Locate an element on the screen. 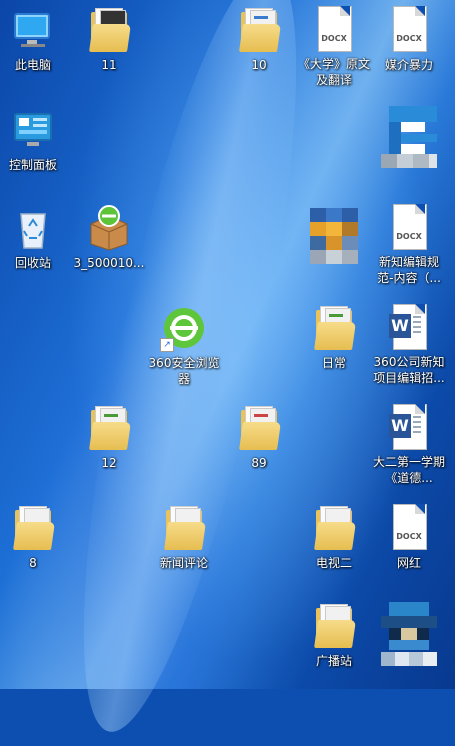 The height and width of the screenshot is (746, 455). desktop-icon-browser-360: ↗ 360安全浏览器 is located at coordinates (184, 343).